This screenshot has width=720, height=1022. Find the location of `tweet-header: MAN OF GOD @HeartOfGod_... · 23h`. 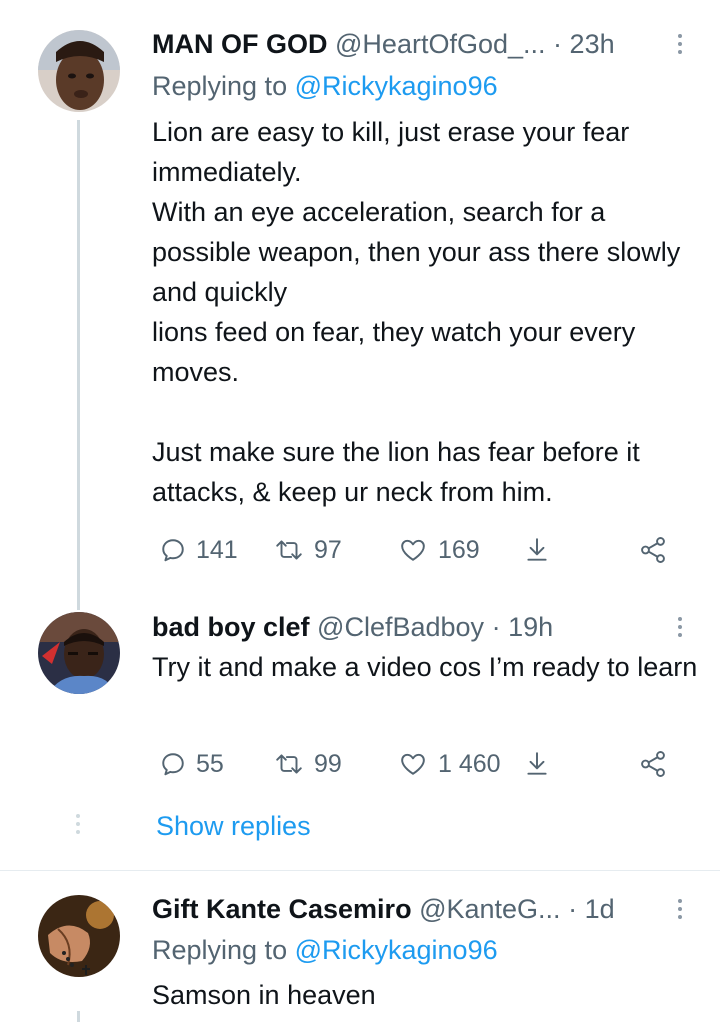

tweet-header: MAN OF GOD @HeartOfGod_... · 23h is located at coordinates (407, 44).